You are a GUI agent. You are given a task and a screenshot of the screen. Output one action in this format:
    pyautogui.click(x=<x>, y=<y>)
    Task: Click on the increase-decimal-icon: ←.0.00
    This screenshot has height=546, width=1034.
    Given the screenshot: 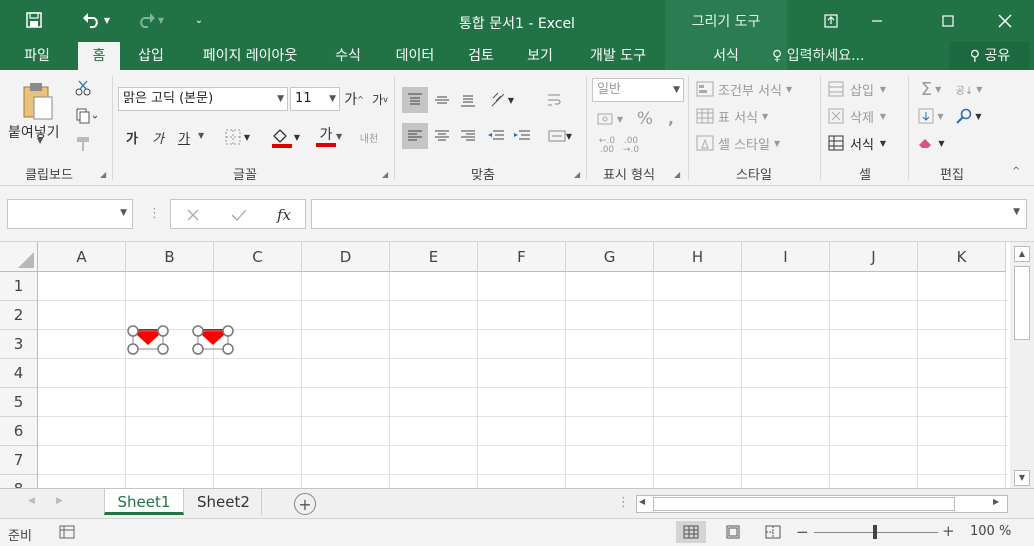 What is the action you would take?
    pyautogui.click(x=607, y=146)
    